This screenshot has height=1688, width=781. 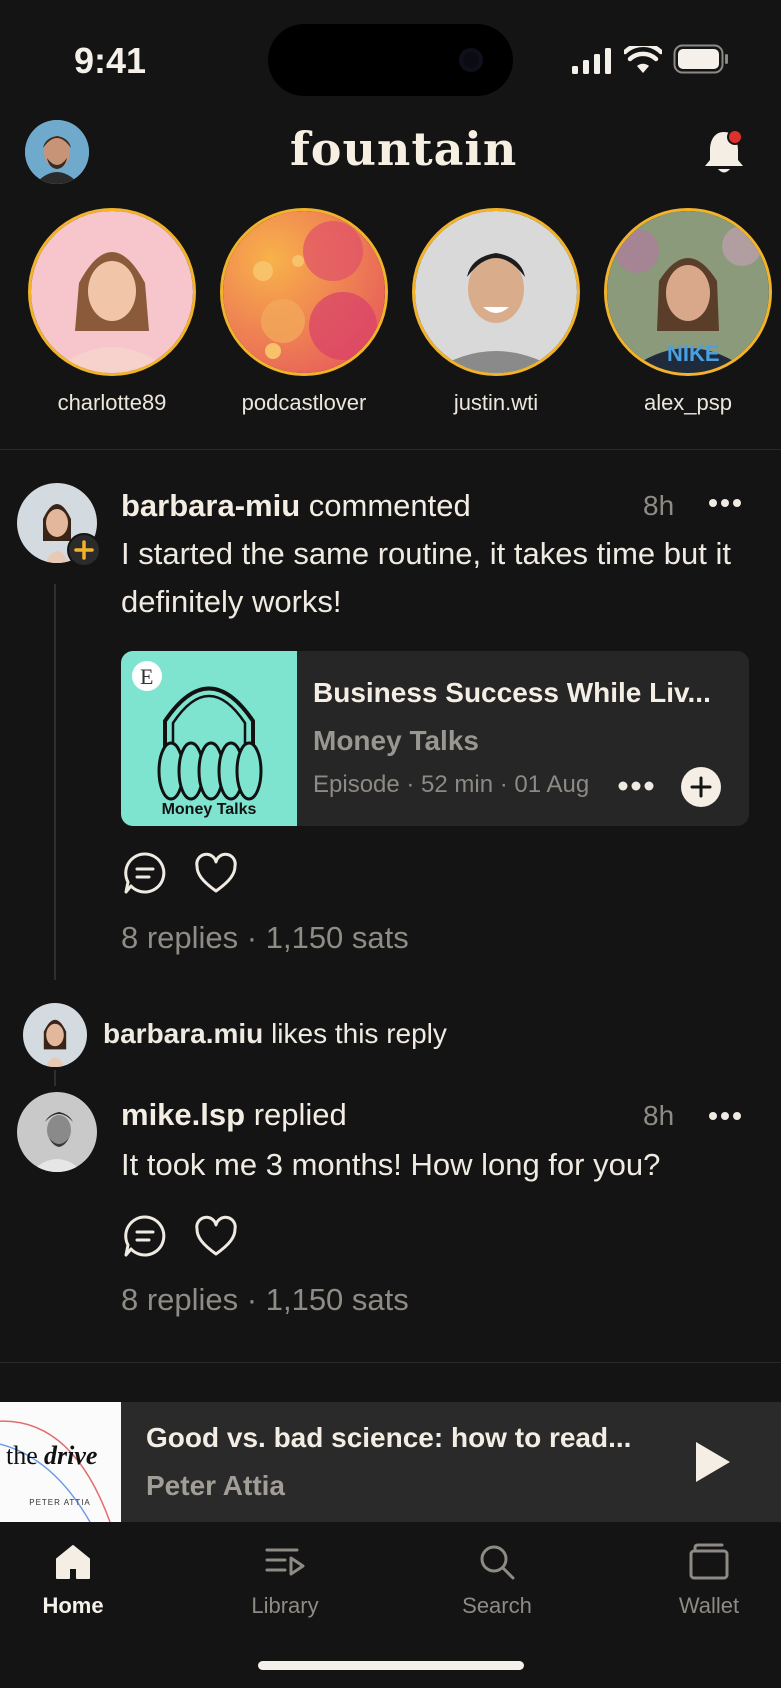 I want to click on like-avatar, so click(x=55, y=1035).